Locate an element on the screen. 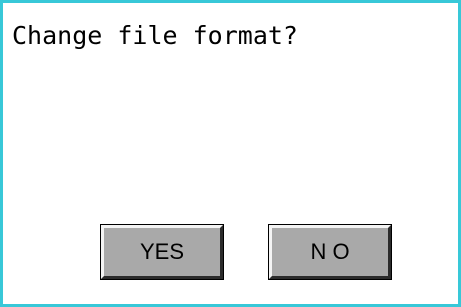 The width and height of the screenshot is (461, 307). yes-button-label: YES is located at coordinates (162, 251).